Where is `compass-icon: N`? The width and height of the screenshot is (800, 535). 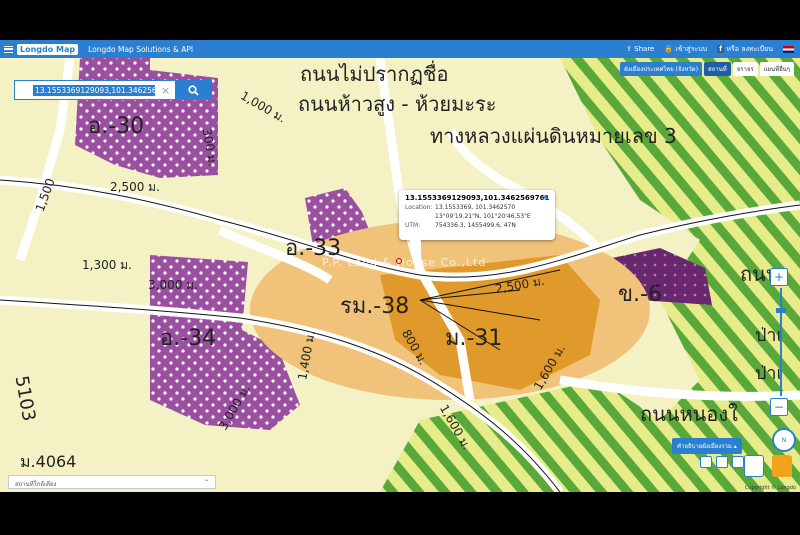 compass-icon: N is located at coordinates (784, 440).